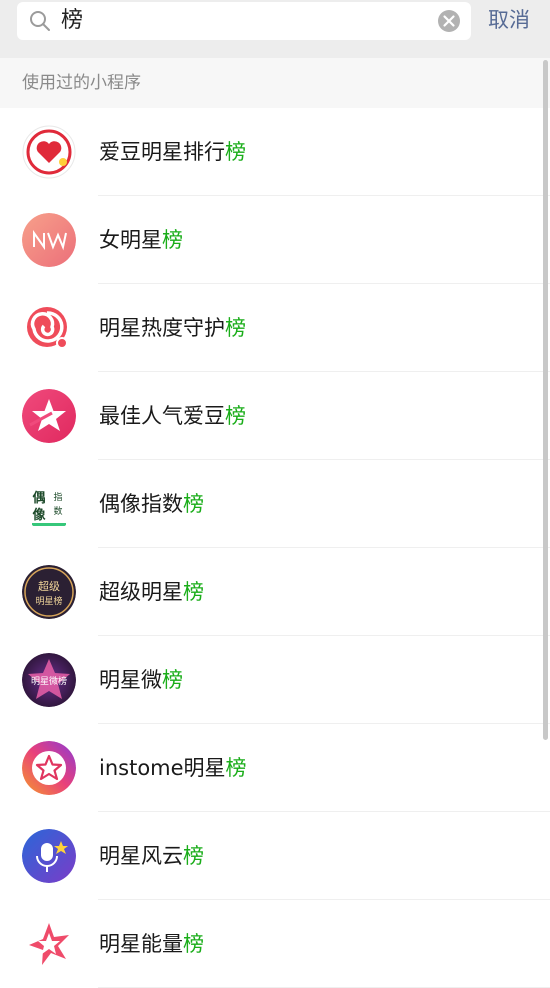  Describe the element at coordinates (162, 416) in the screenshot. I see `item-label: 最佳人气爱豆` at that location.